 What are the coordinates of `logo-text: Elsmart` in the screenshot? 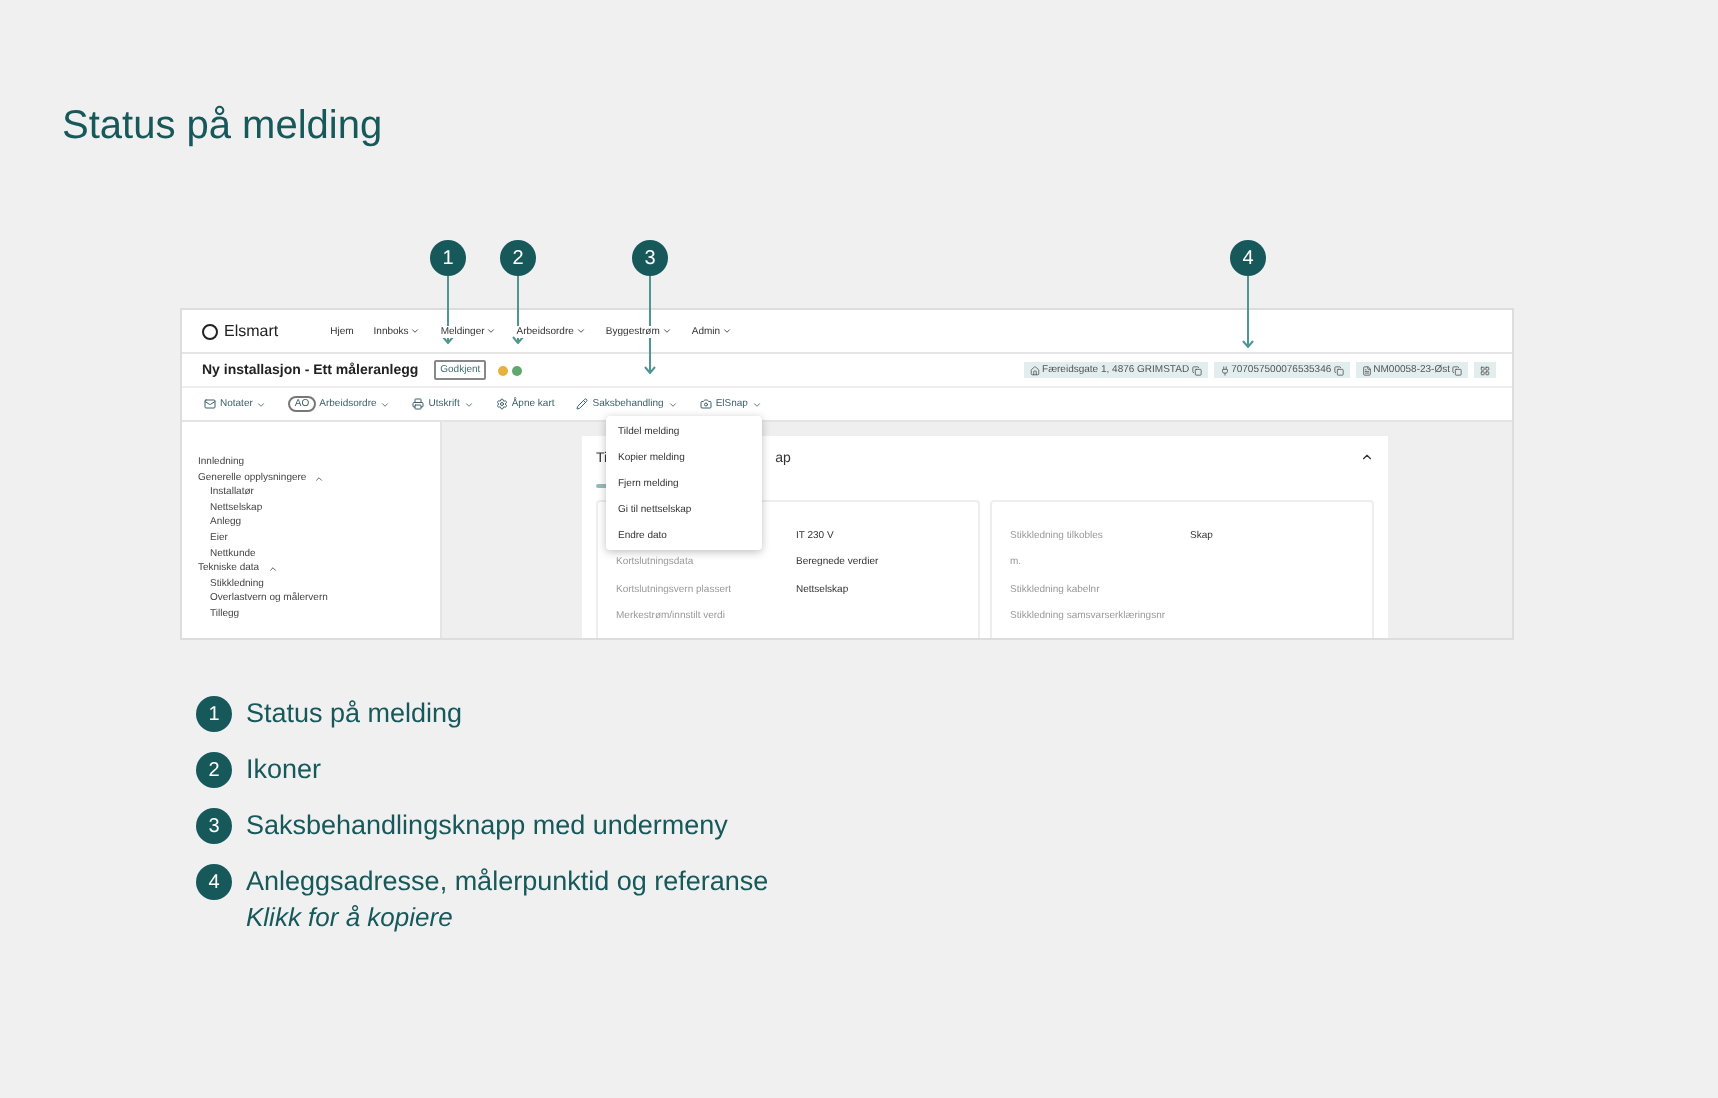 It's located at (251, 331).